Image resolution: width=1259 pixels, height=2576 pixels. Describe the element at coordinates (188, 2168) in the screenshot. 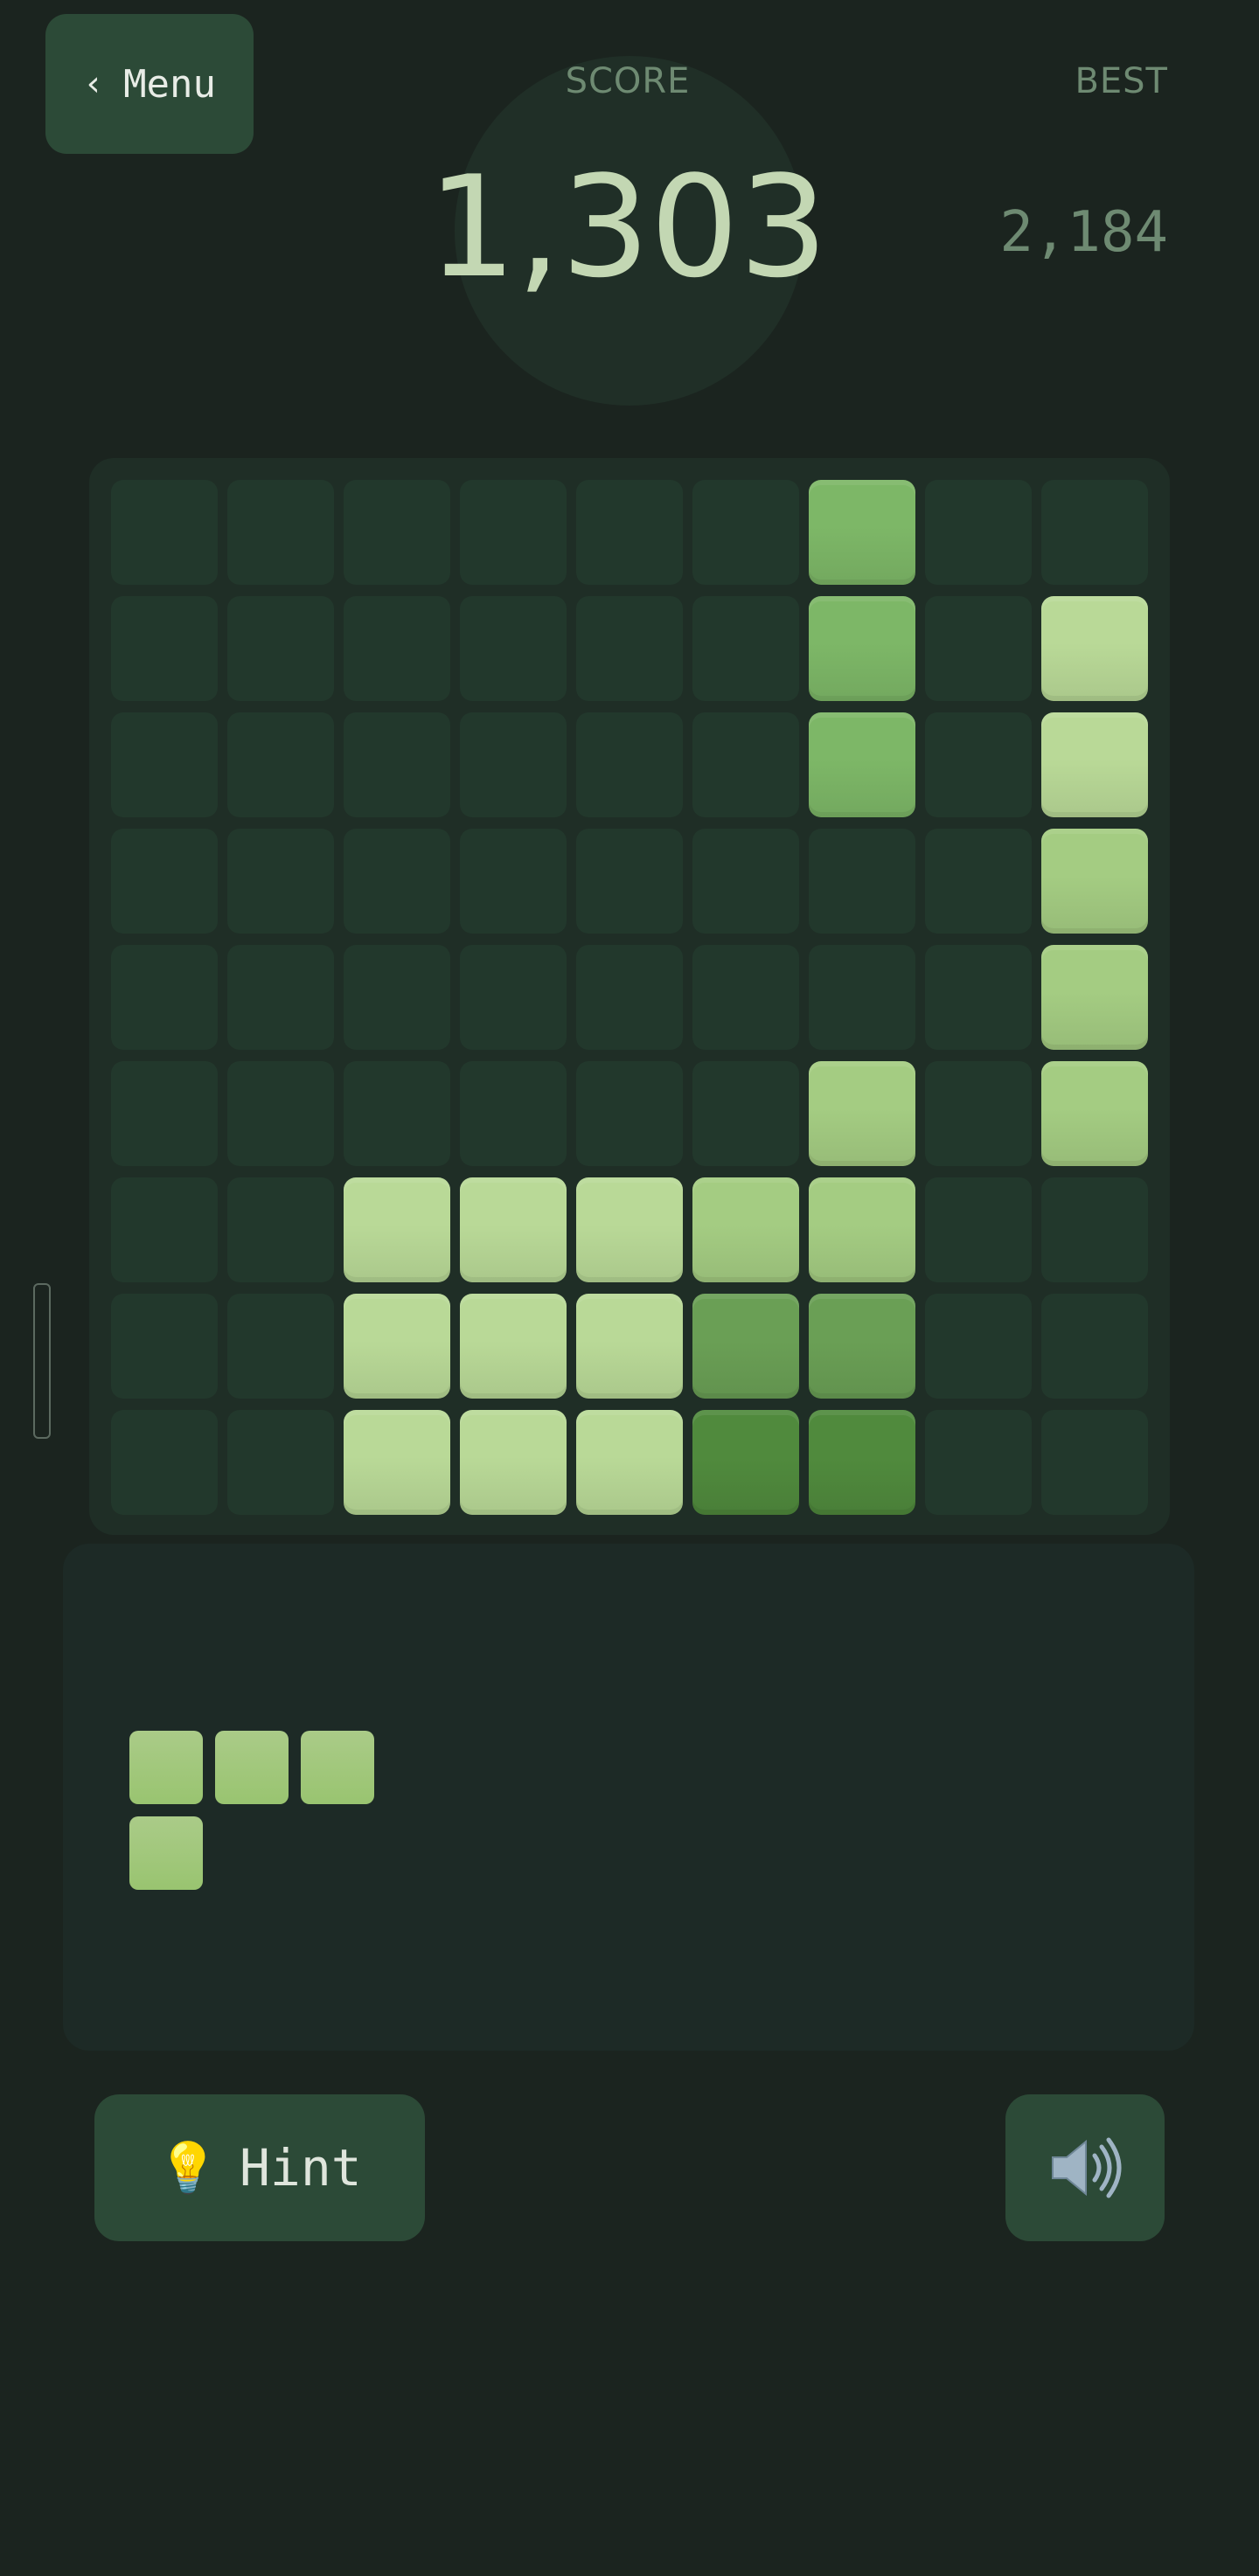

I see `lightbulb-icon: 💡` at that location.